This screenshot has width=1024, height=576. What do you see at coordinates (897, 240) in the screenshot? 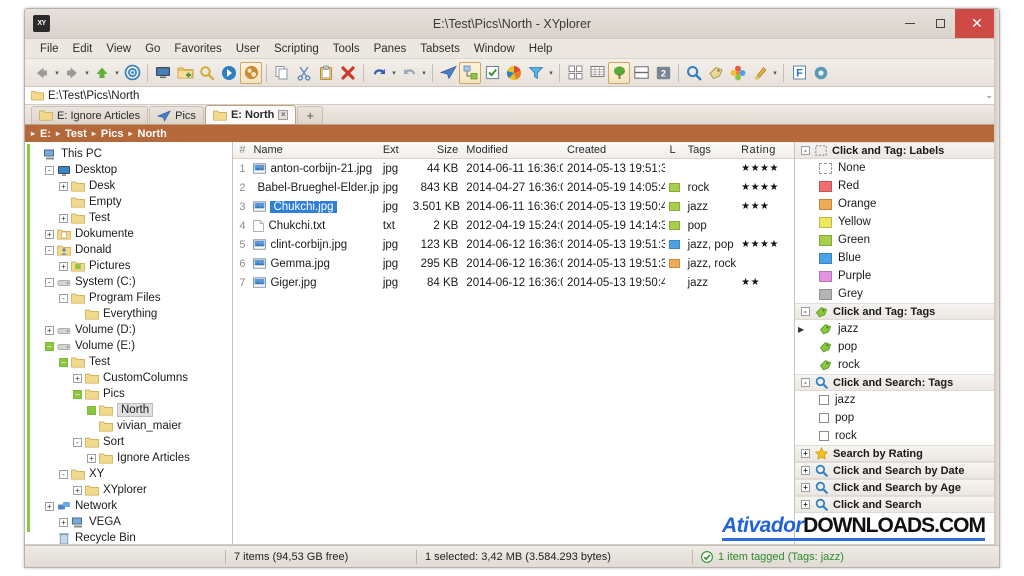
I see `catalog-item-green: Green` at bounding box center [897, 240].